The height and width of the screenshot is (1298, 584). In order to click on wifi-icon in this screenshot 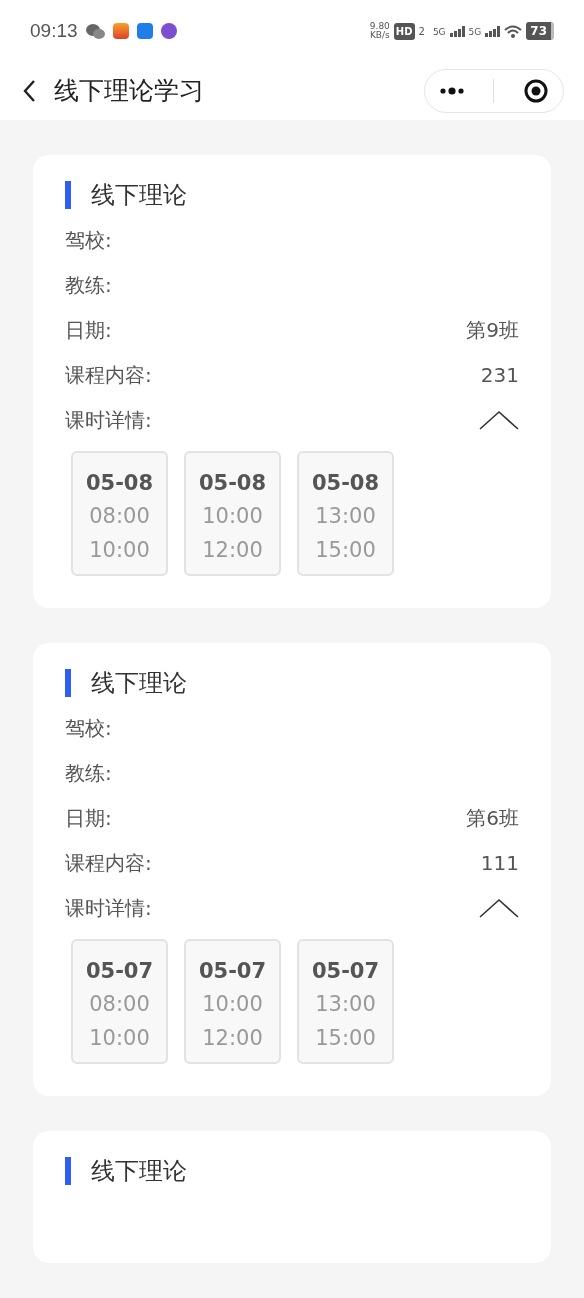, I will do `click(513, 31)`.